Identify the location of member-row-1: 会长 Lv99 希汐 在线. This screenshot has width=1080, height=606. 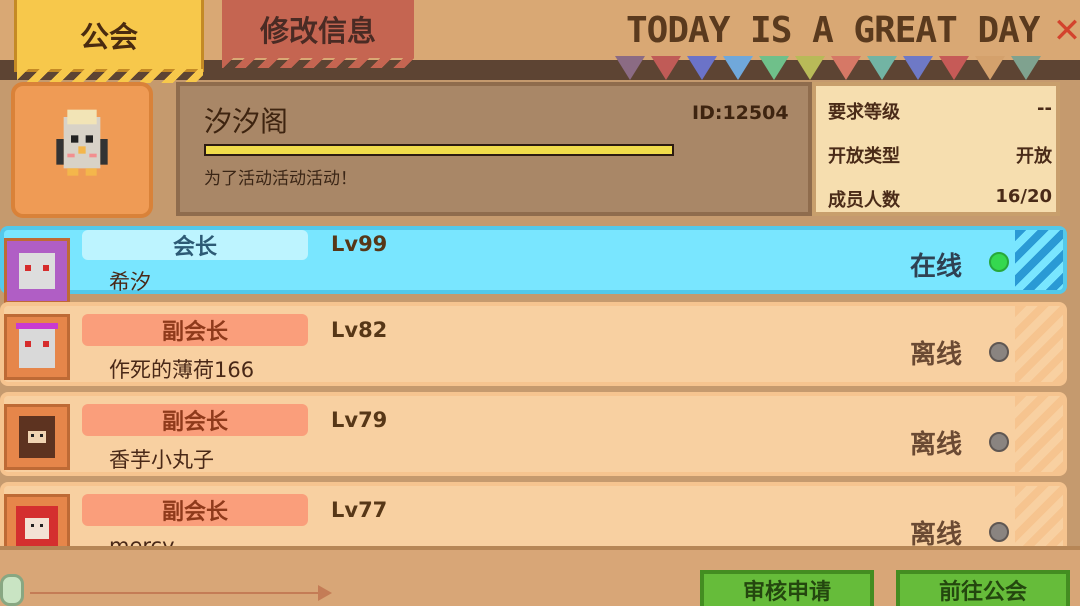
(533, 265).